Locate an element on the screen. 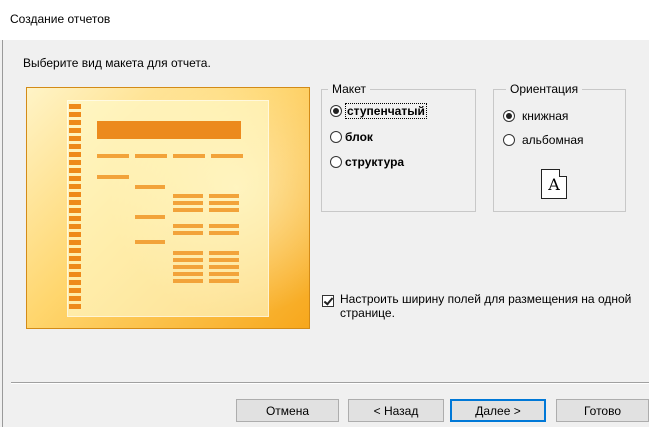 This screenshot has height=427, width=649. page-icon-letter: A is located at coordinates (554, 184).